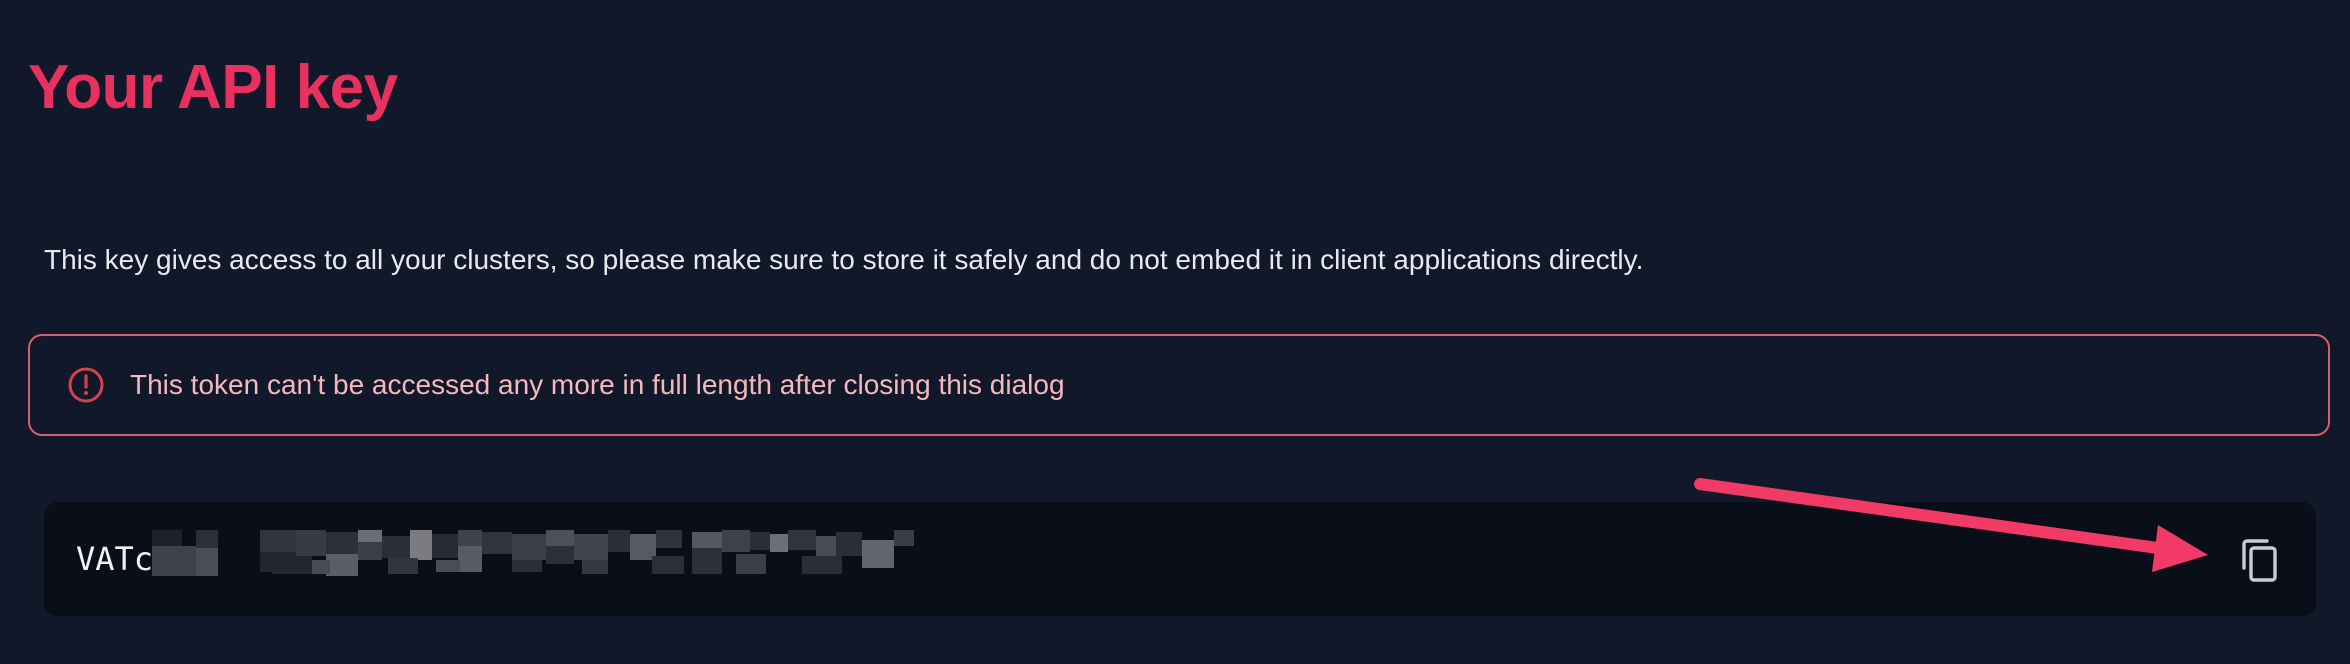  Describe the element at coordinates (115, 559) in the screenshot. I see `api-key-prefix: VATc` at that location.